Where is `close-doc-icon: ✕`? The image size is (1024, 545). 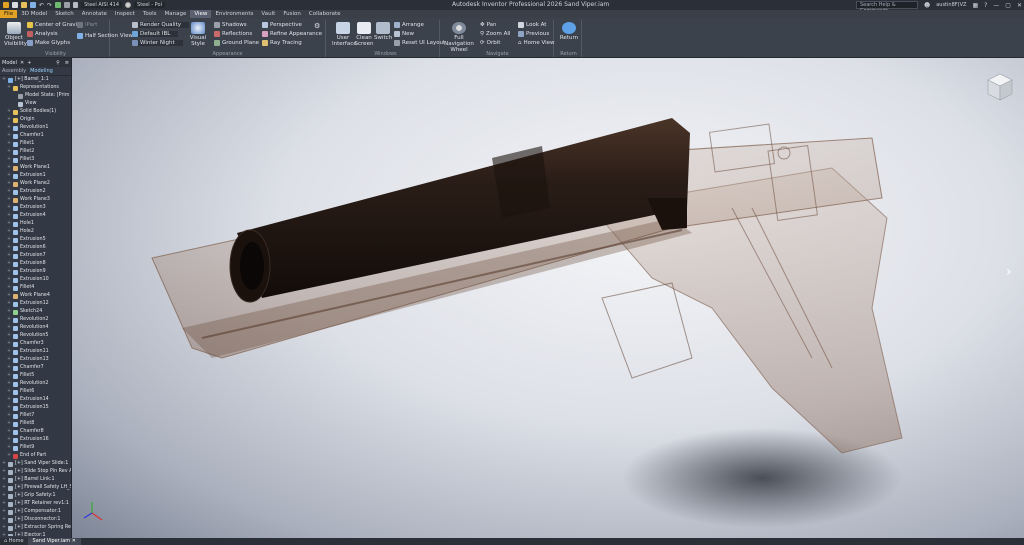
close-doc-icon: ✕ is located at coordinates (74, 541).